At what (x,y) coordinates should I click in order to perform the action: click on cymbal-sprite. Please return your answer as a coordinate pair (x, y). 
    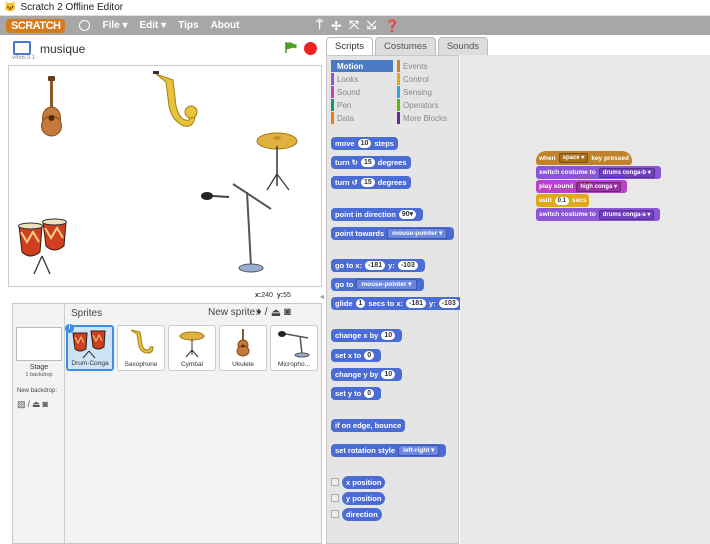
    Looking at the image, I should click on (277, 161).